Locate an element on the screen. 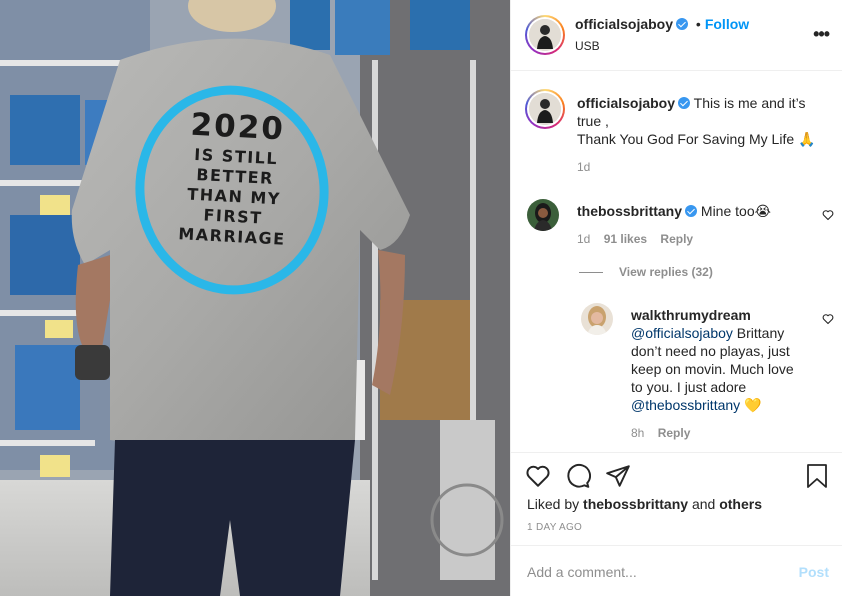 Image resolution: width=842 pixels, height=596 pixels. add-comment-bar: Post is located at coordinates (676, 570).